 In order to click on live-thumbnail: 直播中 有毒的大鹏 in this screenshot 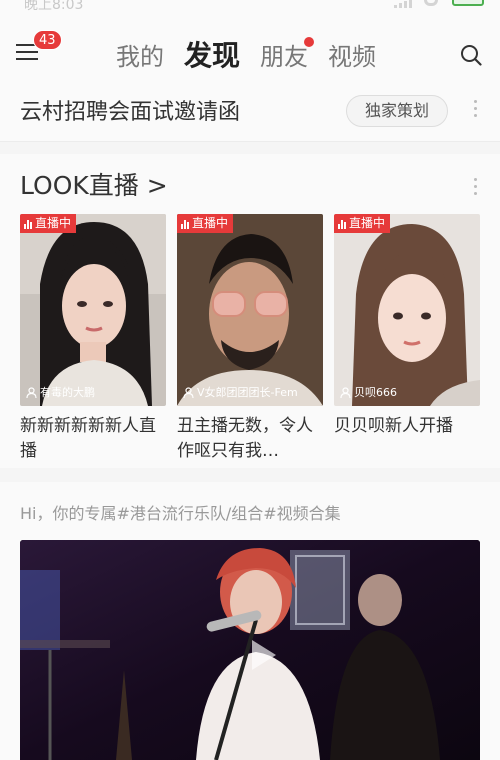, I will do `click(93, 310)`.